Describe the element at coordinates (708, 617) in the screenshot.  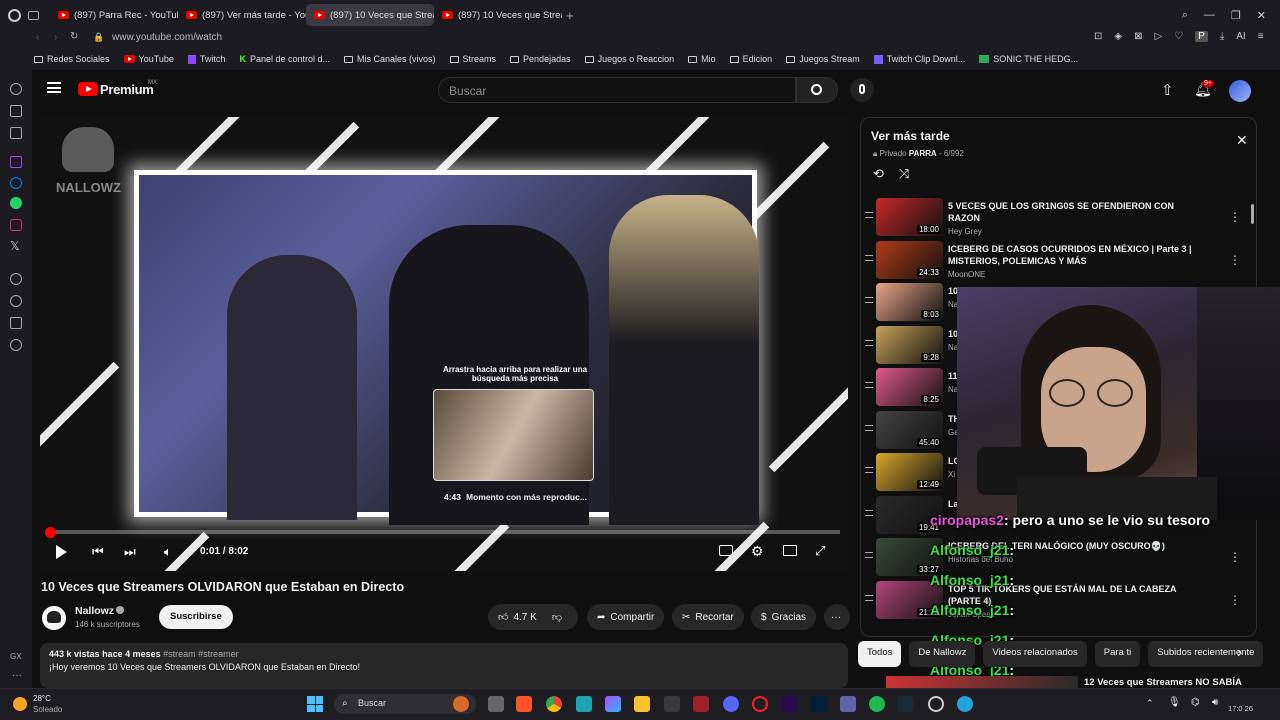
I see `clip-button: ✂ Recortar` at that location.